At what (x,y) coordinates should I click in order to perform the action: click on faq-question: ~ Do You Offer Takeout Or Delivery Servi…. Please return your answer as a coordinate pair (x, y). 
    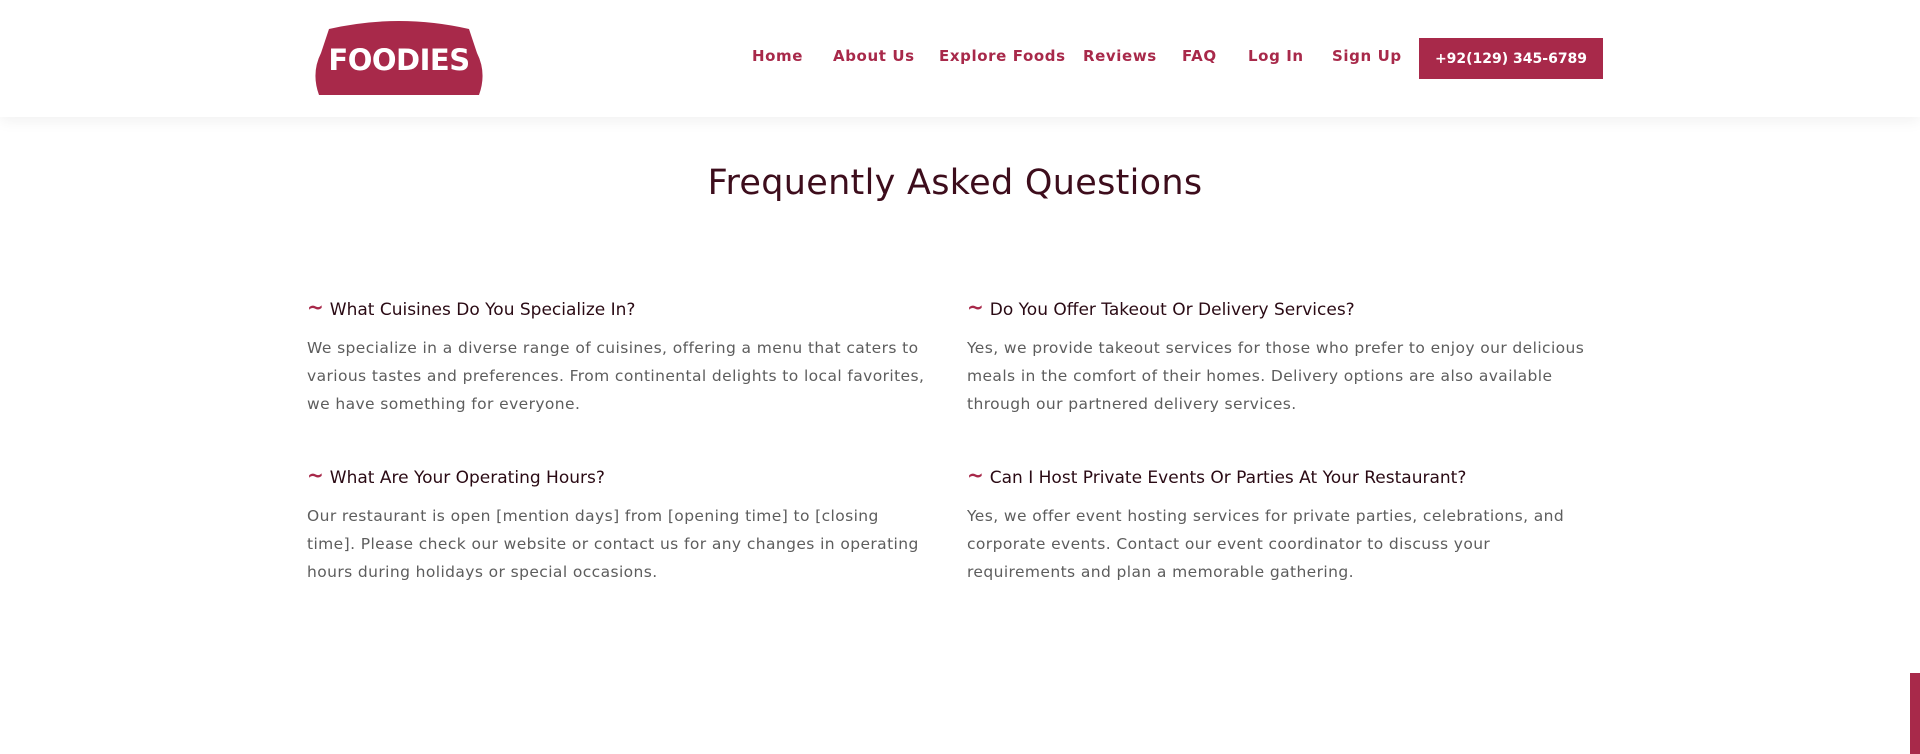
    Looking at the image, I should click on (1277, 308).